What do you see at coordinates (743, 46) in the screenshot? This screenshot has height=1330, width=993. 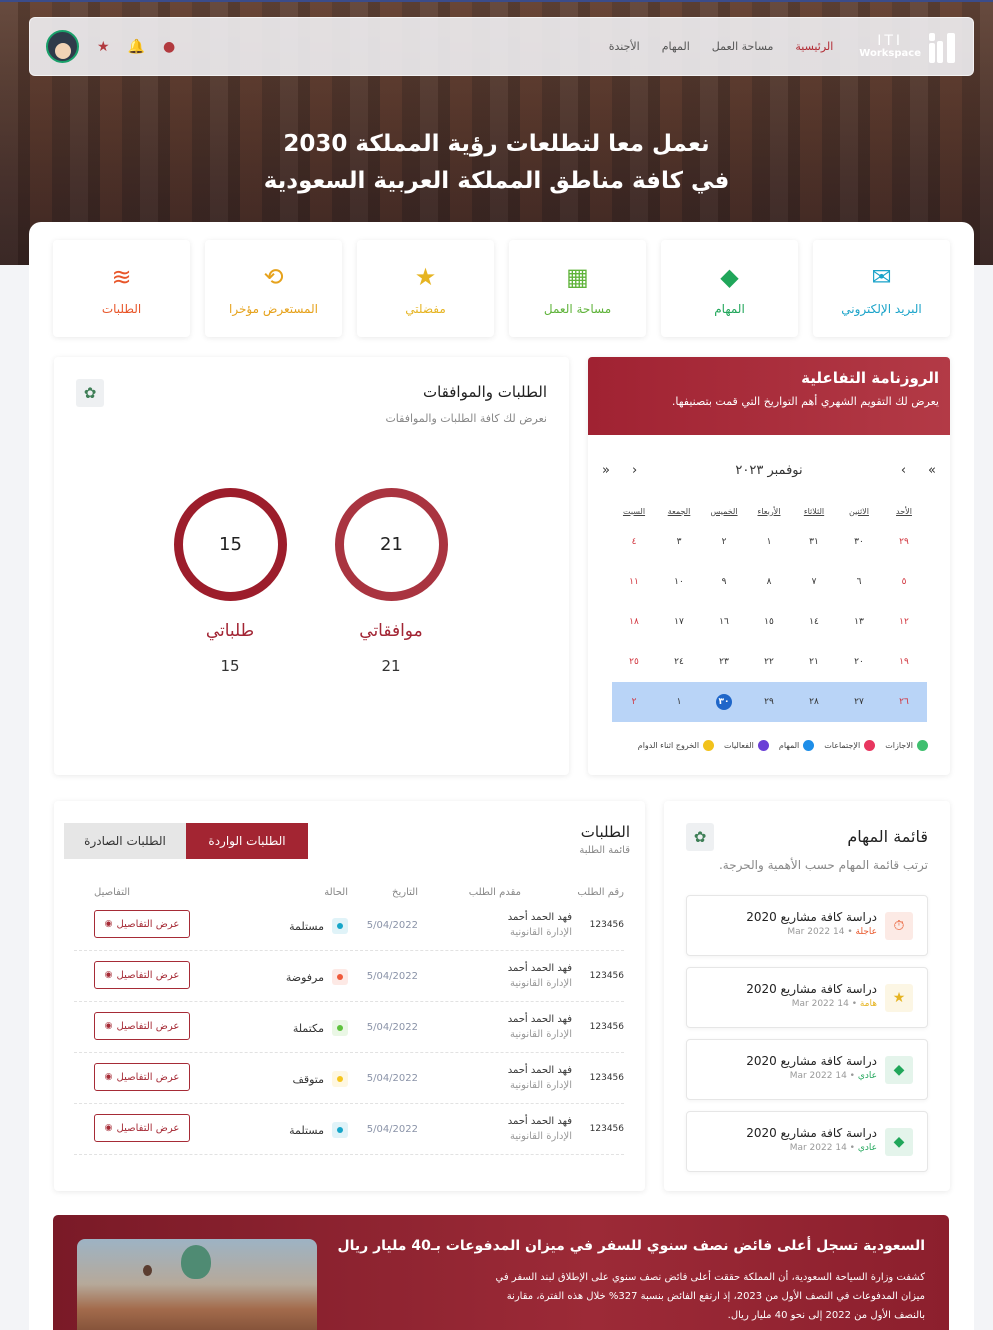 I see `nav-link-workspace: مساحة العمل` at bounding box center [743, 46].